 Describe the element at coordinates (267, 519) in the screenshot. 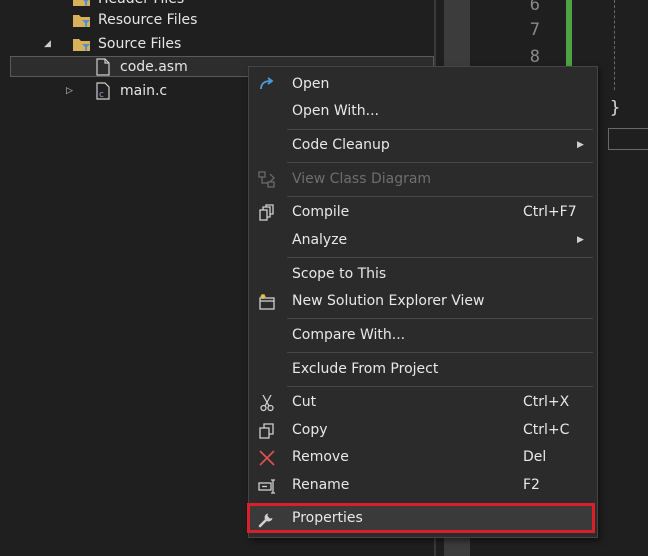

I see `wrench-icon` at that location.